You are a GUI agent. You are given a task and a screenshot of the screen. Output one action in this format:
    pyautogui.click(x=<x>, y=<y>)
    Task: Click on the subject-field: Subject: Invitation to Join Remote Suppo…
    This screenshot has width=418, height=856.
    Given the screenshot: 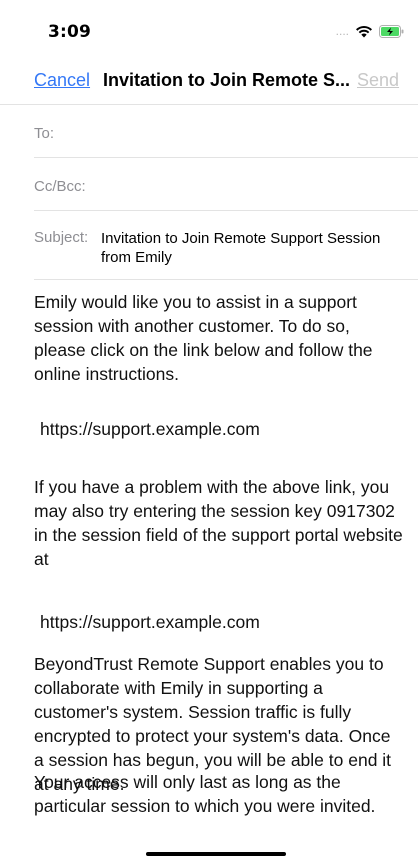 What is the action you would take?
    pyautogui.click(x=226, y=245)
    